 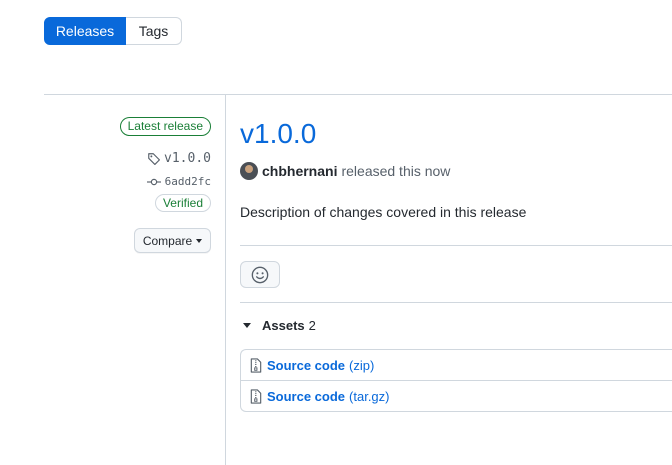 I want to click on compare-label: Compare, so click(x=167, y=240).